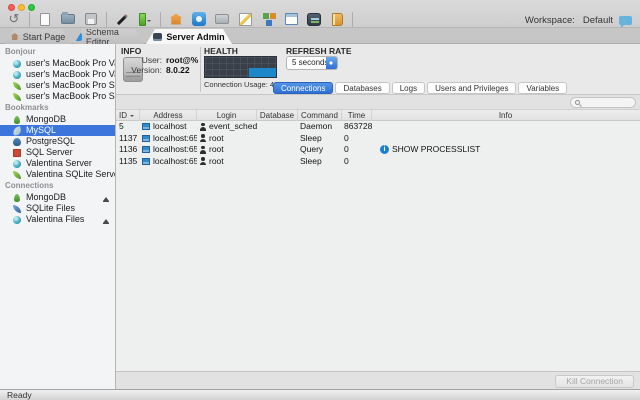 This screenshot has height=400, width=640. What do you see at coordinates (227, 127) in the screenshot?
I see `cell-login: event_scheduler` at bounding box center [227, 127].